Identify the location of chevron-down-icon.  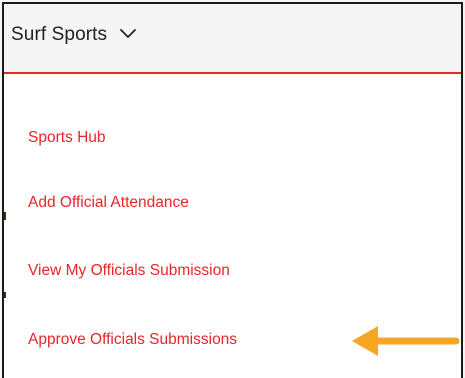
(128, 34).